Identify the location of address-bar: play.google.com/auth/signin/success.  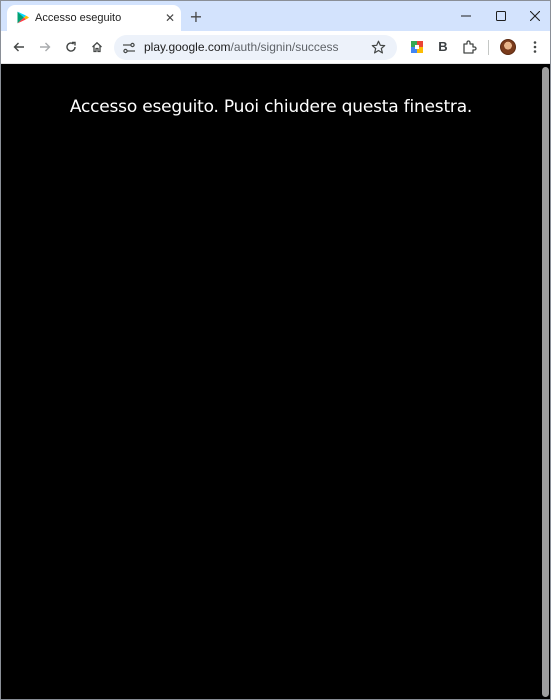
(255, 47).